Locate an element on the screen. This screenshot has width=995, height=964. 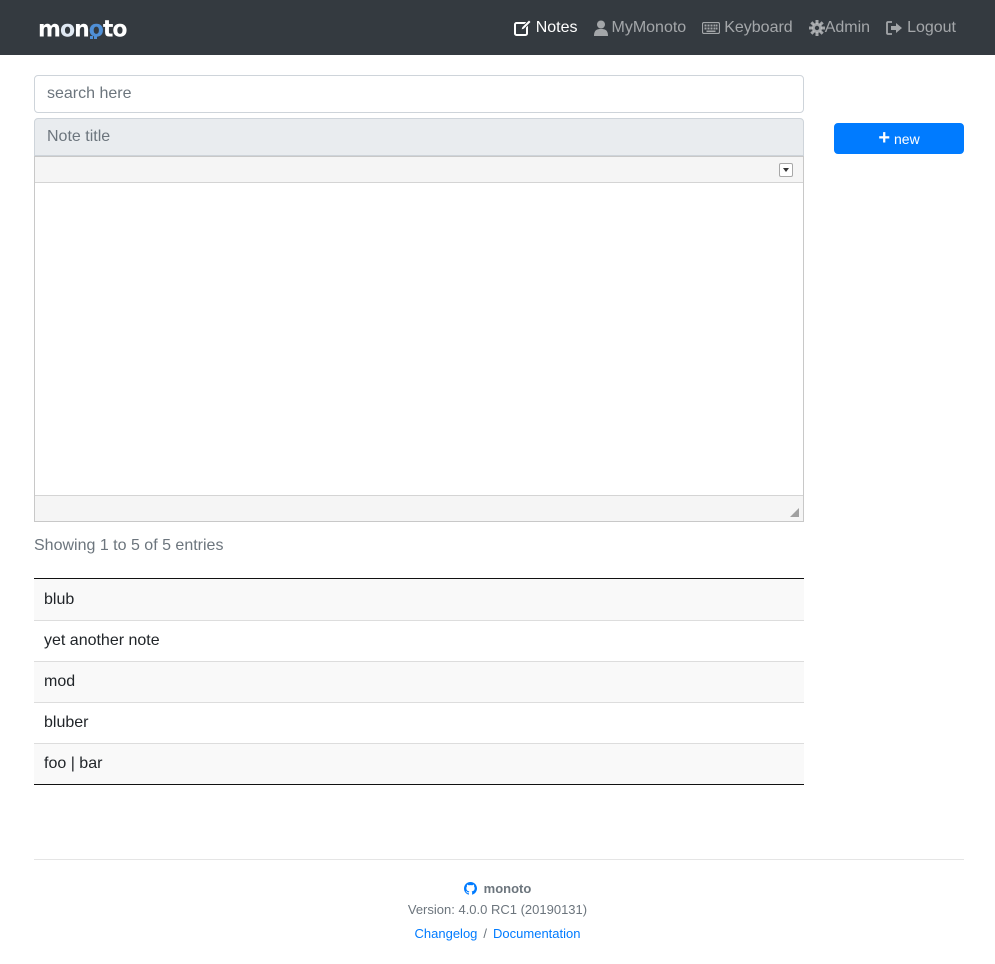
footer-brand: monoto is located at coordinates (497, 888).